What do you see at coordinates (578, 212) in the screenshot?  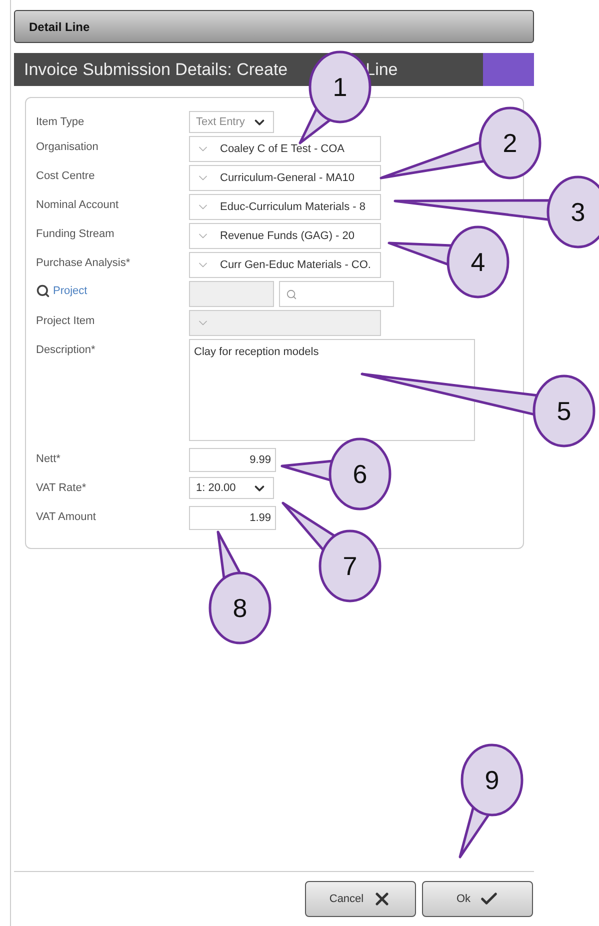 I see `callout-number: 3` at bounding box center [578, 212].